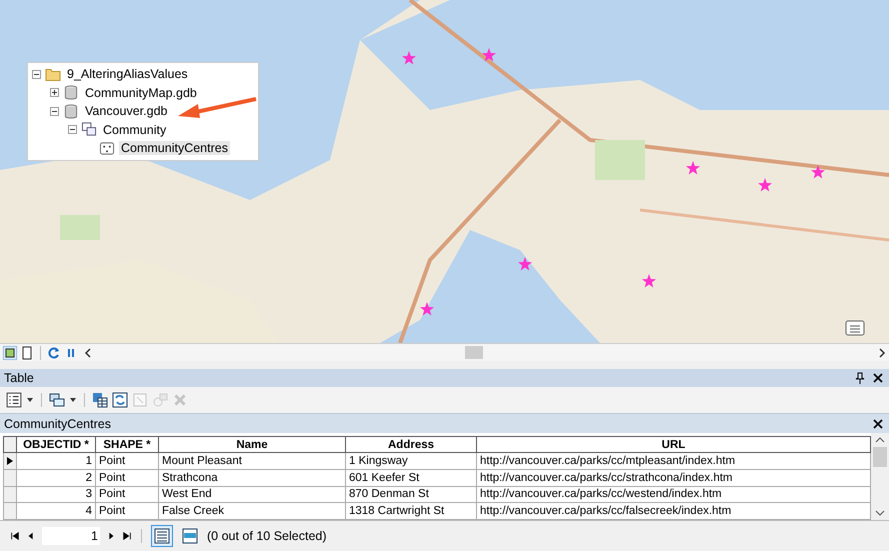 The width and height of the screenshot is (889, 551). I want to click on tree-item: Community, so click(134, 129).